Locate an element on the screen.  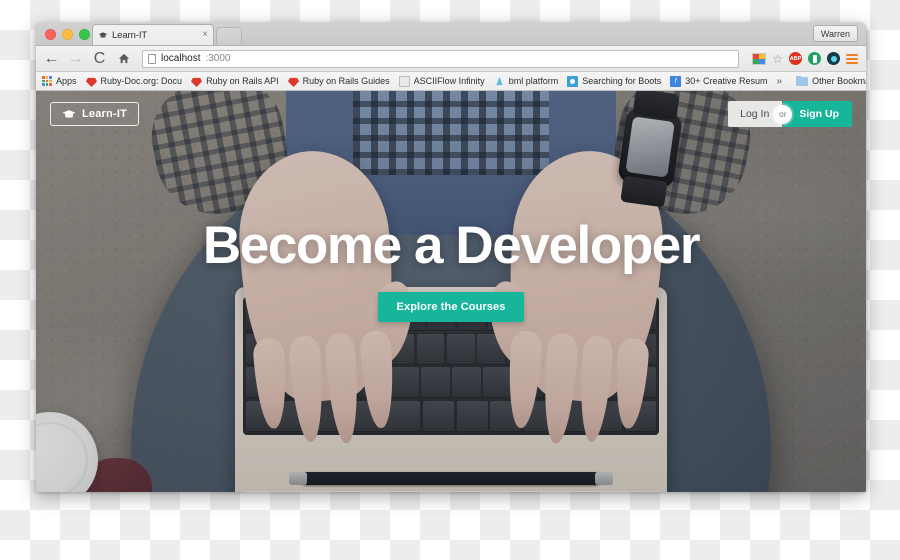
back-icon: ← is located at coordinates (52, 58).